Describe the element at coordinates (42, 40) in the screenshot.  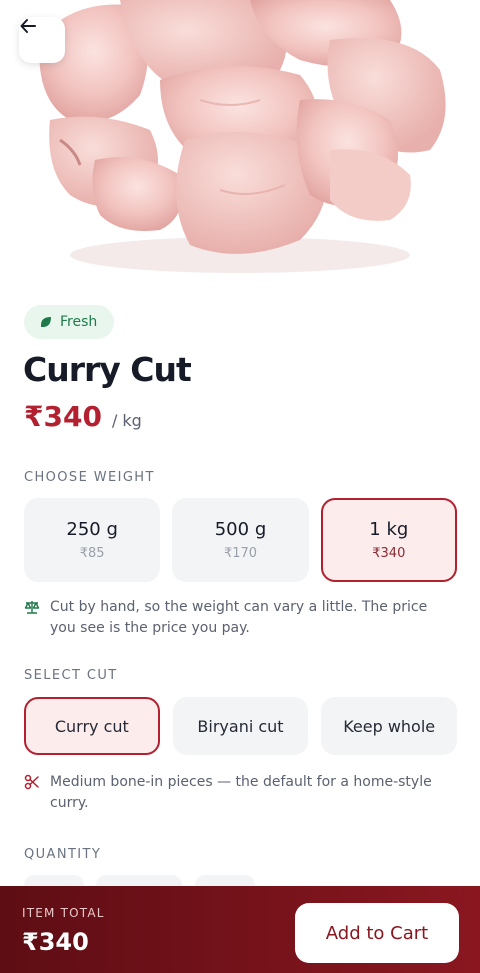
I see `back-button` at that location.